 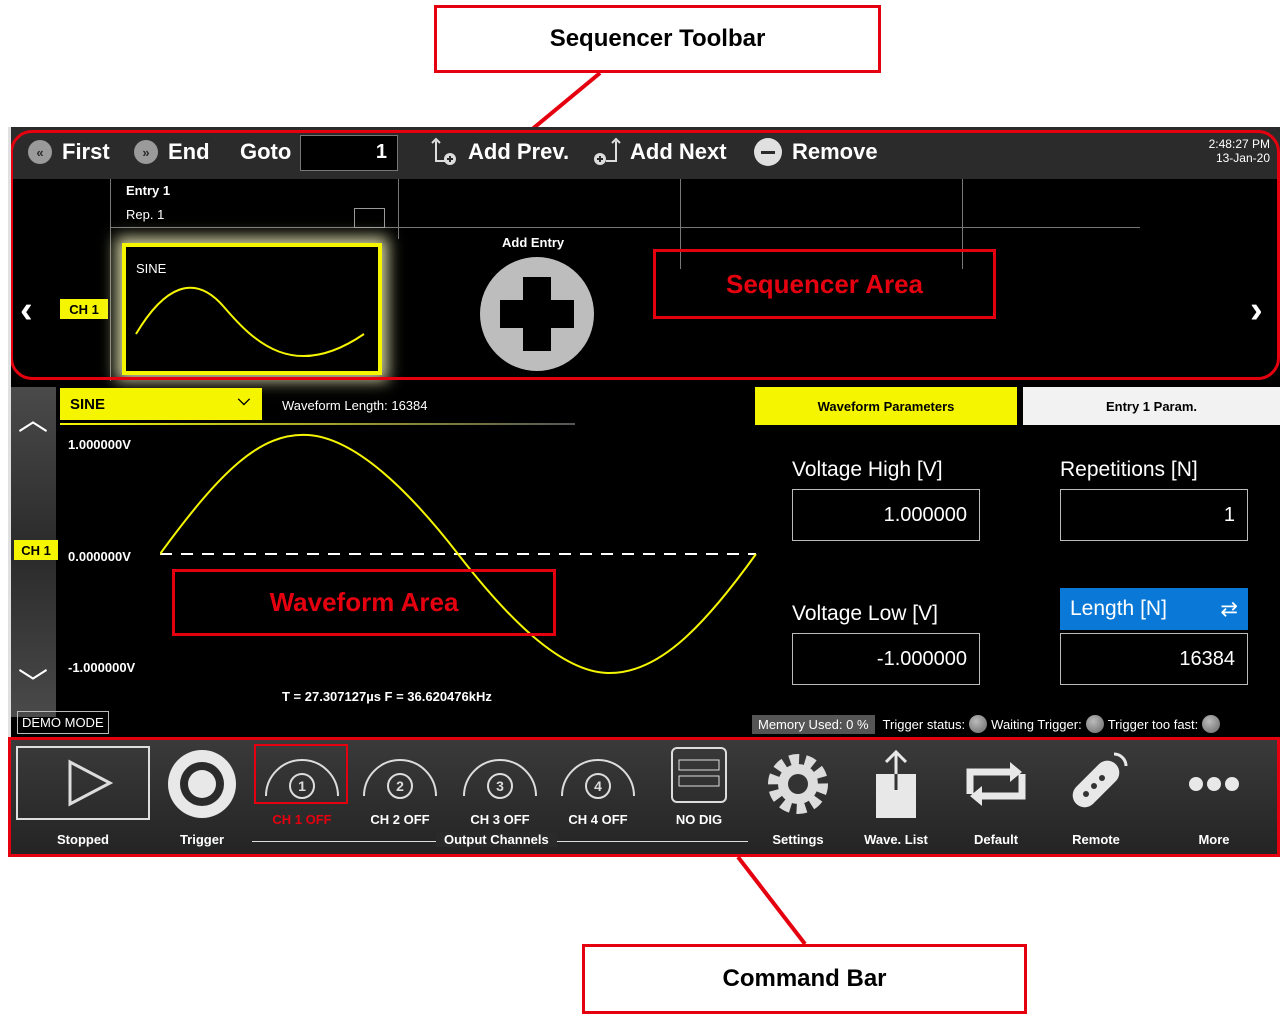 I want to click on repetitions-label: Repetitions [N], so click(x=1129, y=469).